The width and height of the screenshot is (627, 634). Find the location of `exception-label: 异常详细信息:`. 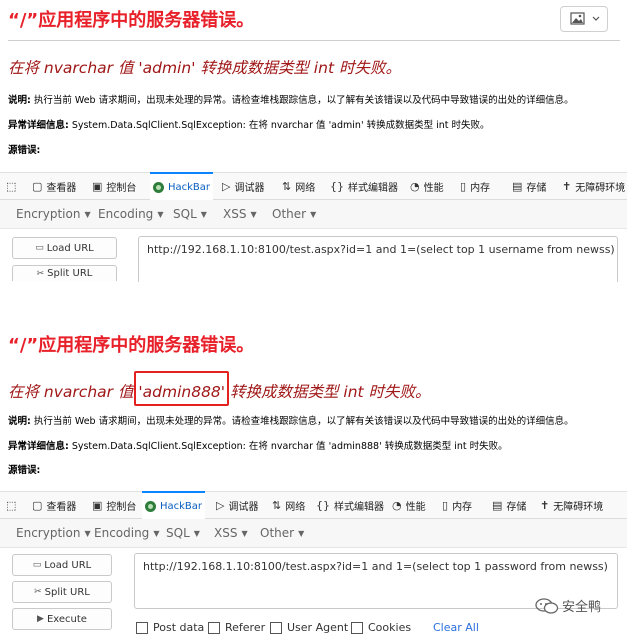

exception-label: 异常详细信息: is located at coordinates (38, 446).